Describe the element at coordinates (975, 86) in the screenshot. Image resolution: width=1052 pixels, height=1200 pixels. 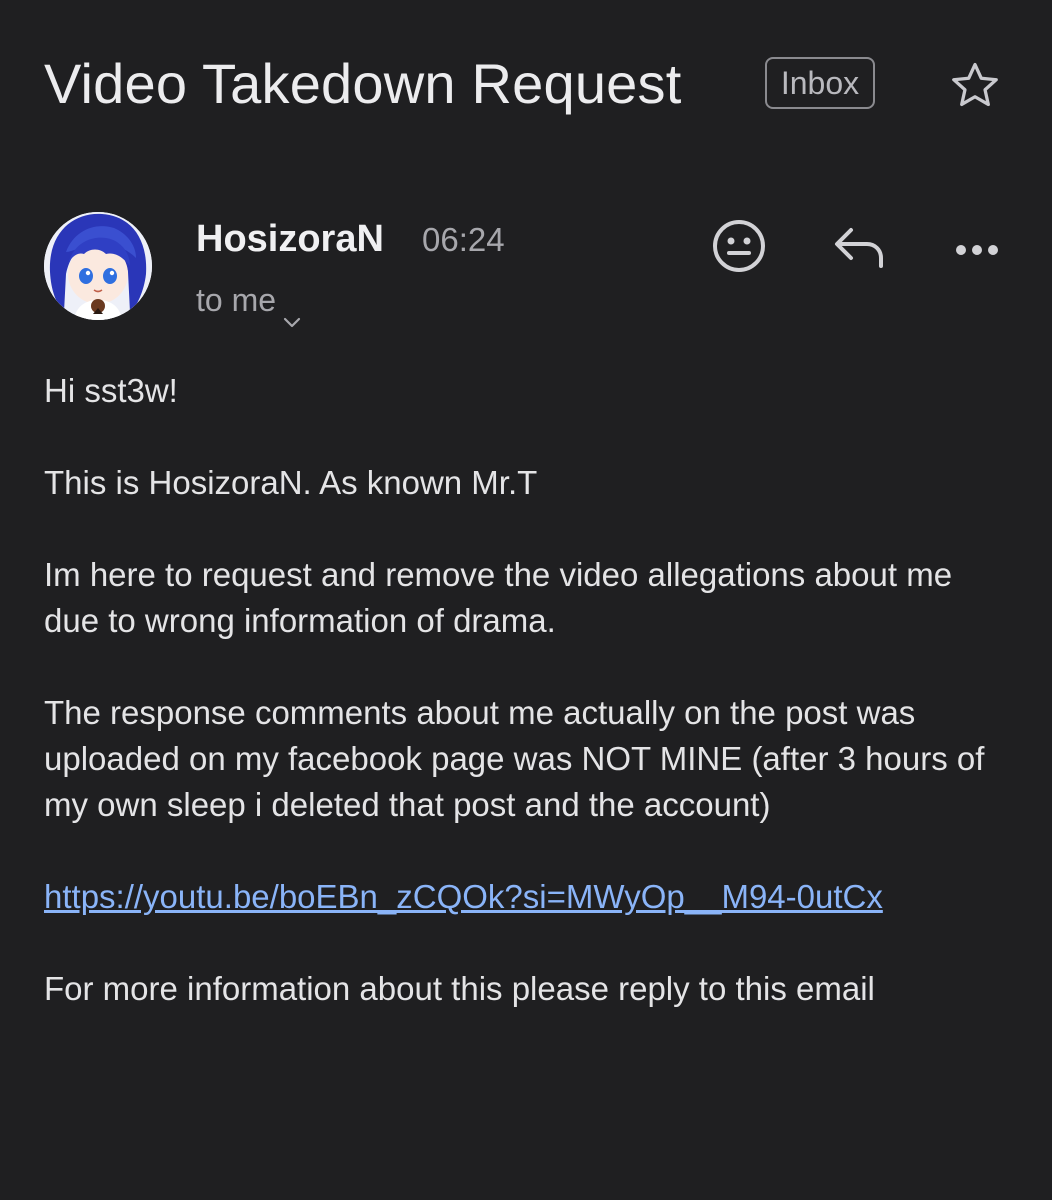
I see `star-icon` at that location.